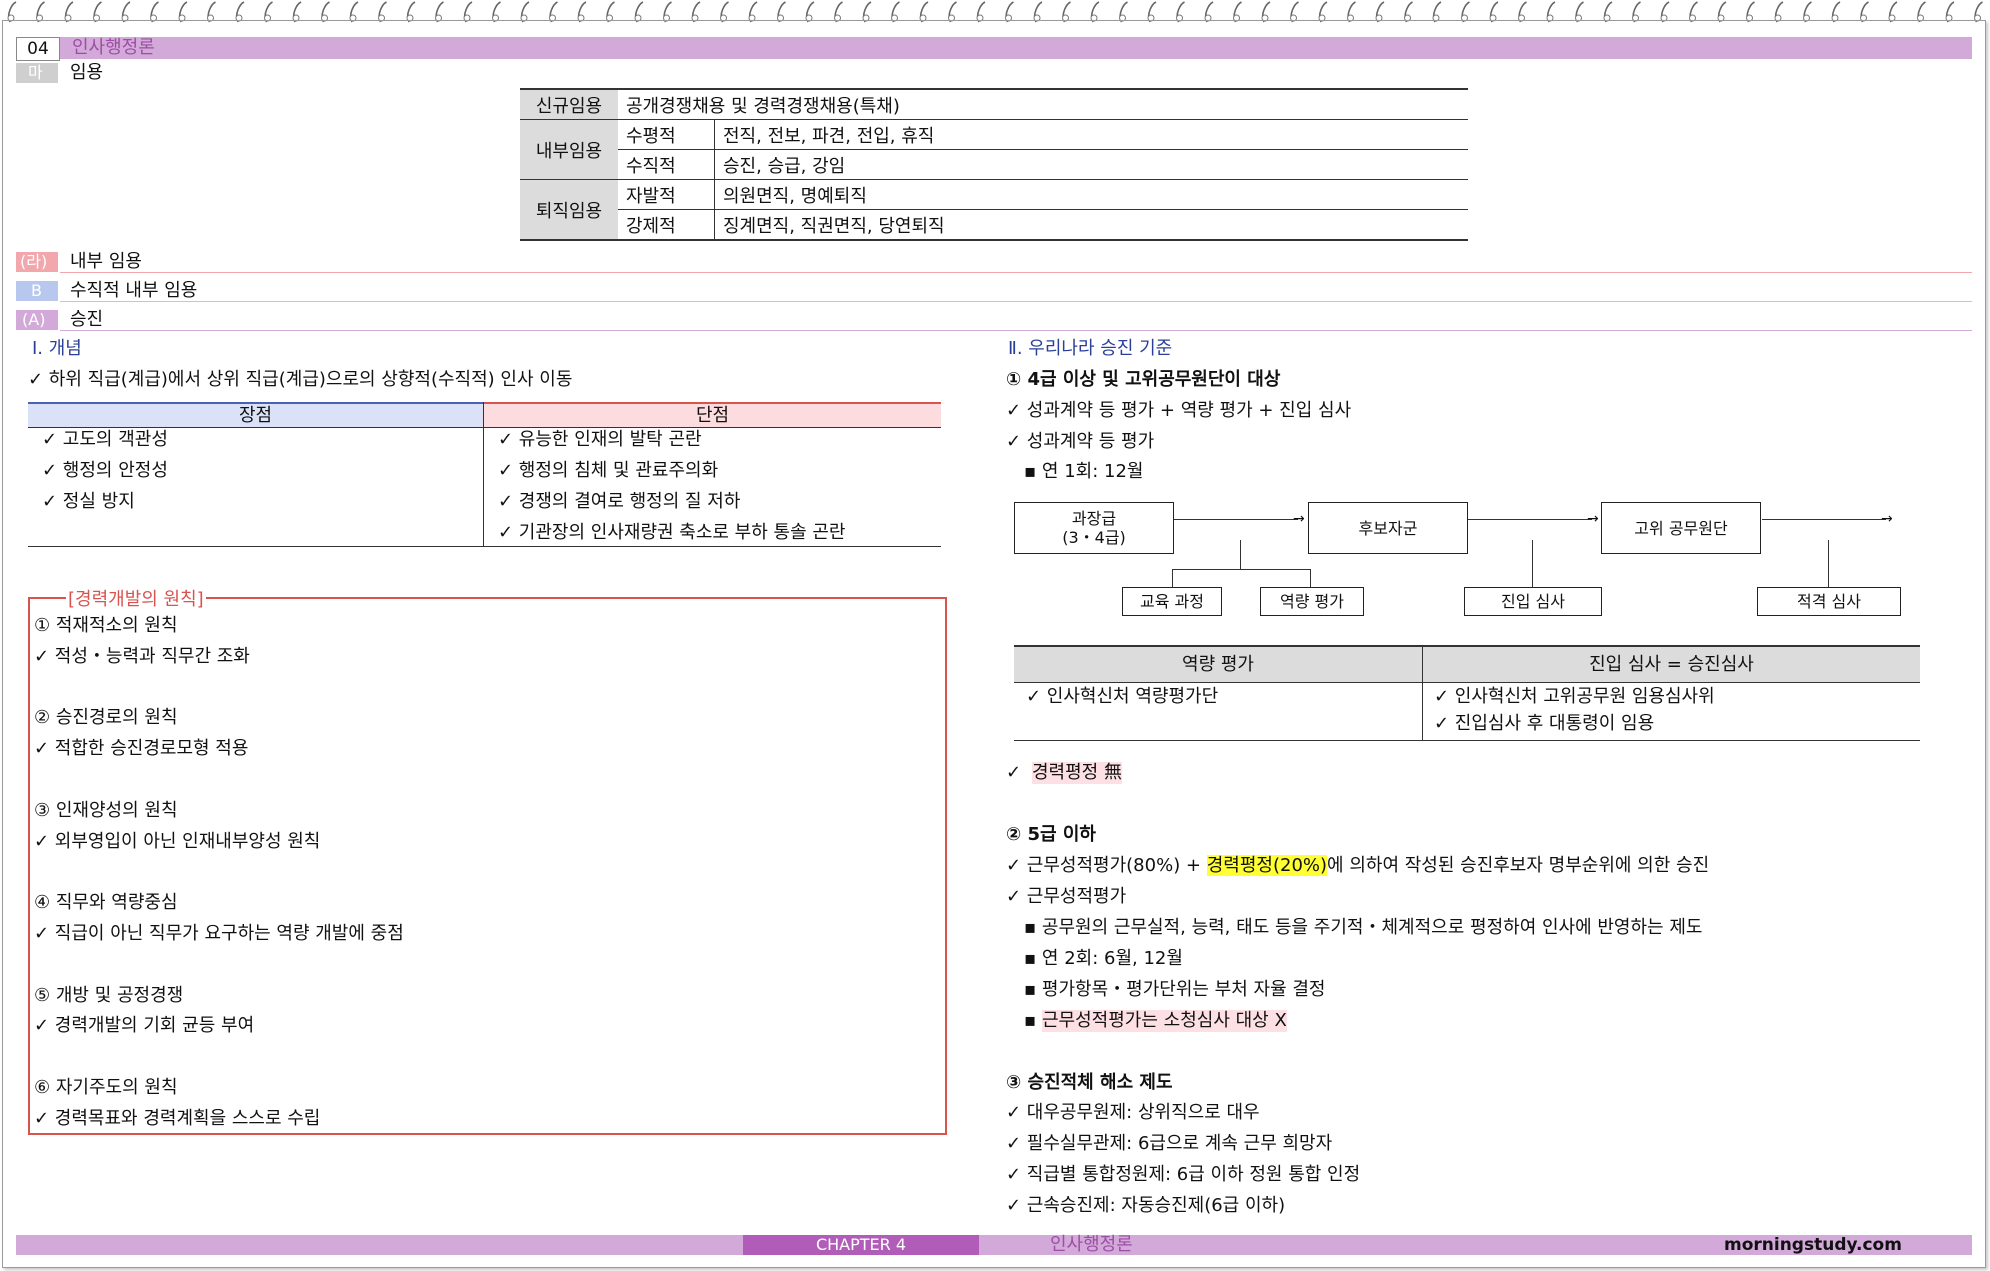 The width and height of the screenshot is (1990, 1271). I want to click on career-line: ③ 인재양성의 원칙, so click(106, 810).